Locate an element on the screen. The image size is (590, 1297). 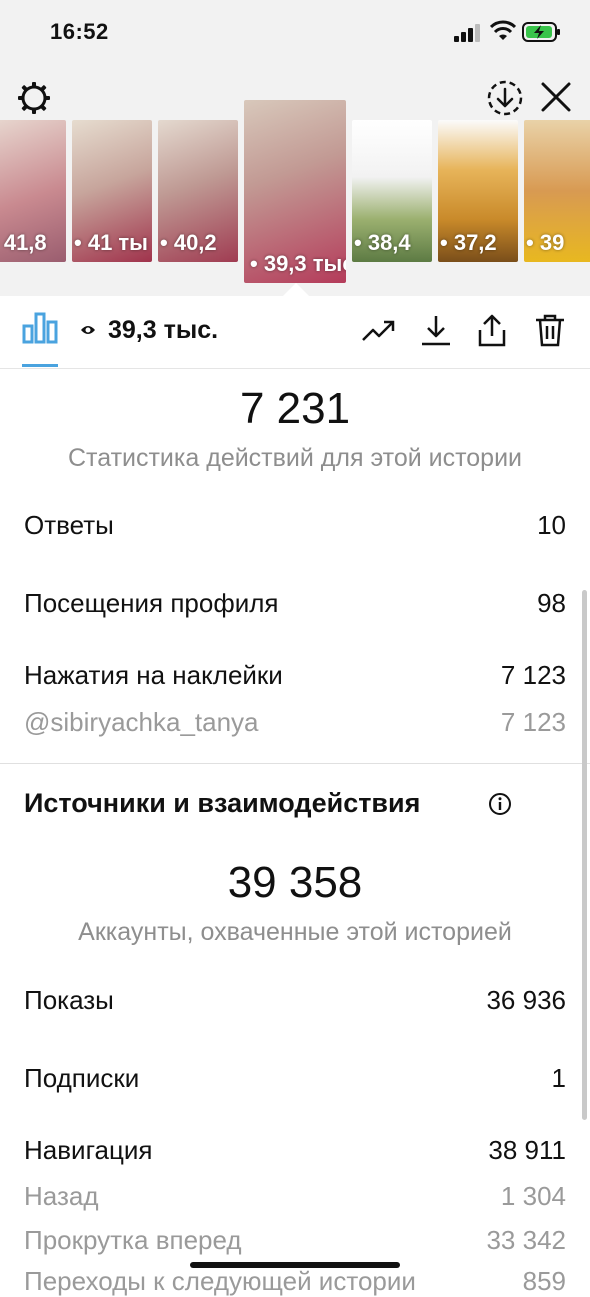
stat-value: 36 936 is located at coordinates (526, 1000).